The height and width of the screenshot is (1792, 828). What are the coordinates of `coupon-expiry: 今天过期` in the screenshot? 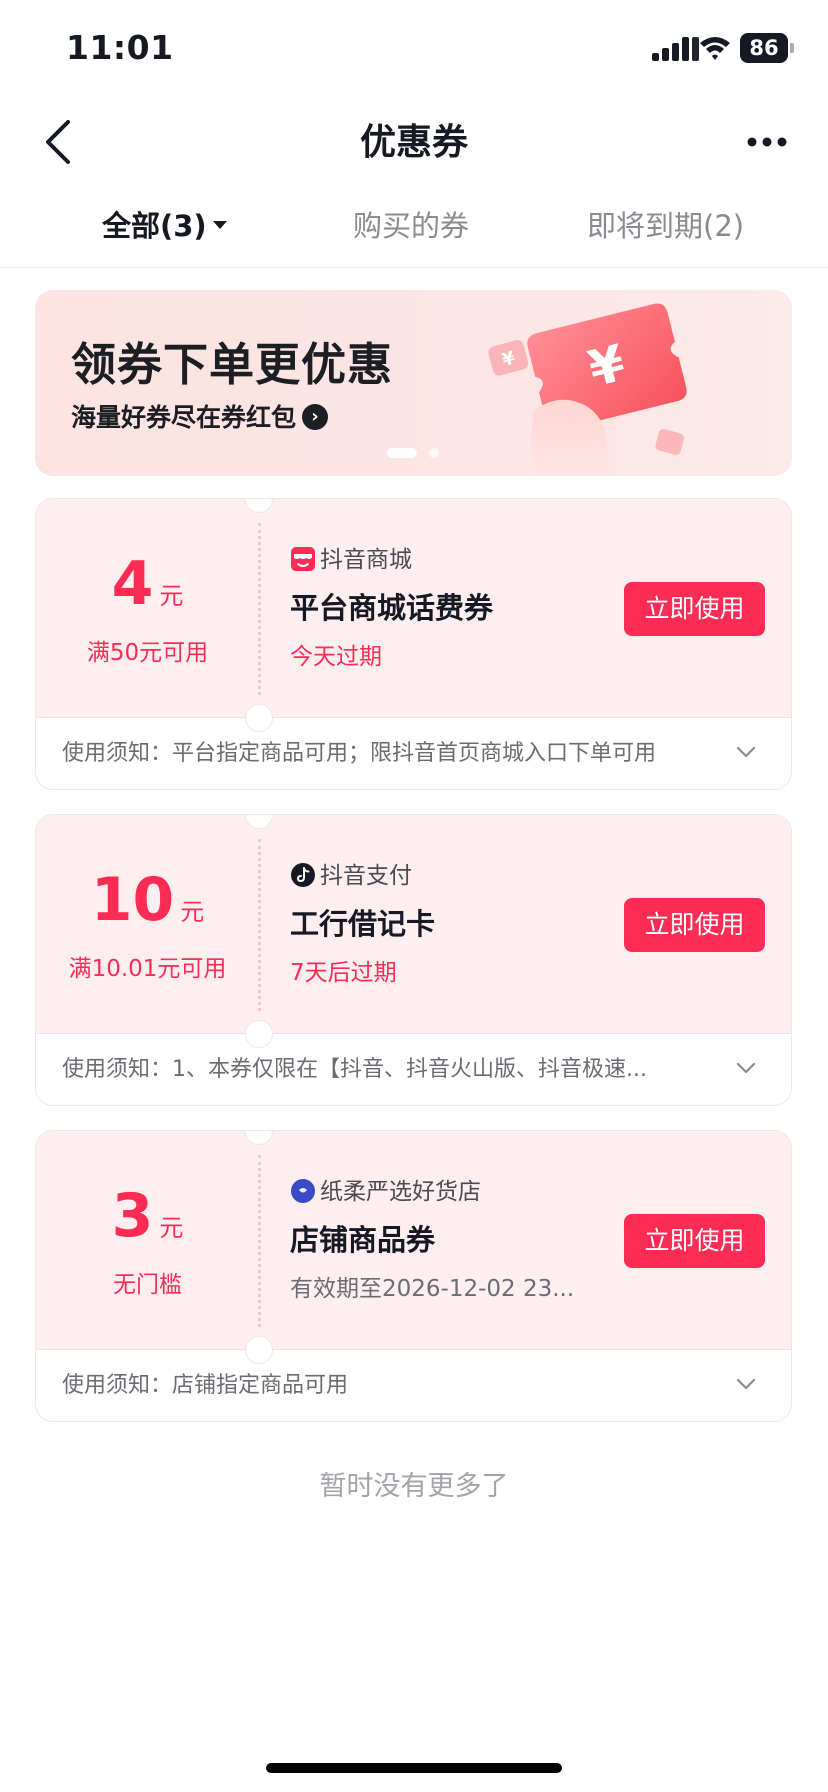 It's located at (336, 657).